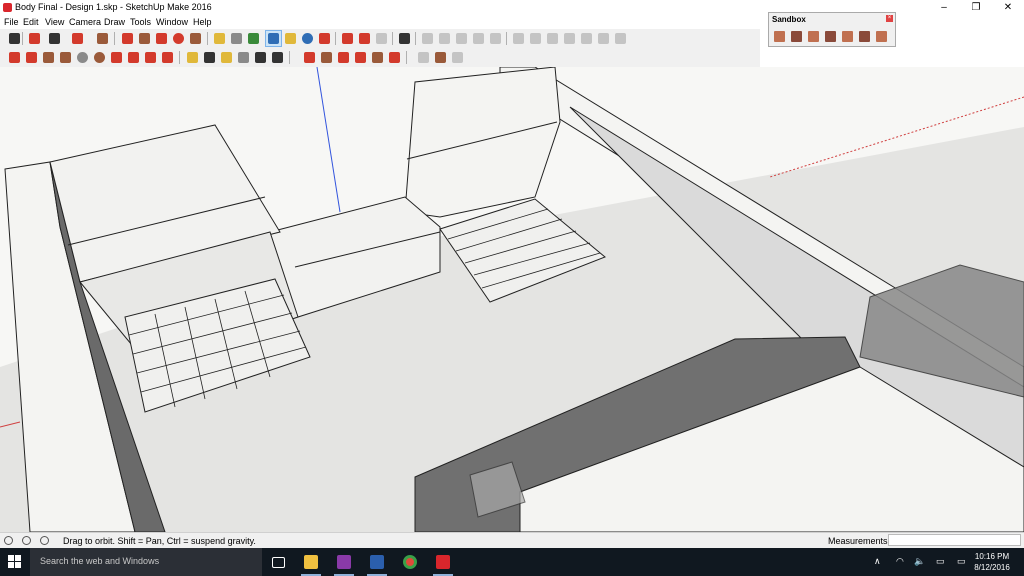 The image size is (1024, 576). What do you see at coordinates (457, 57) in the screenshot?
I see `look-around-button` at bounding box center [457, 57].